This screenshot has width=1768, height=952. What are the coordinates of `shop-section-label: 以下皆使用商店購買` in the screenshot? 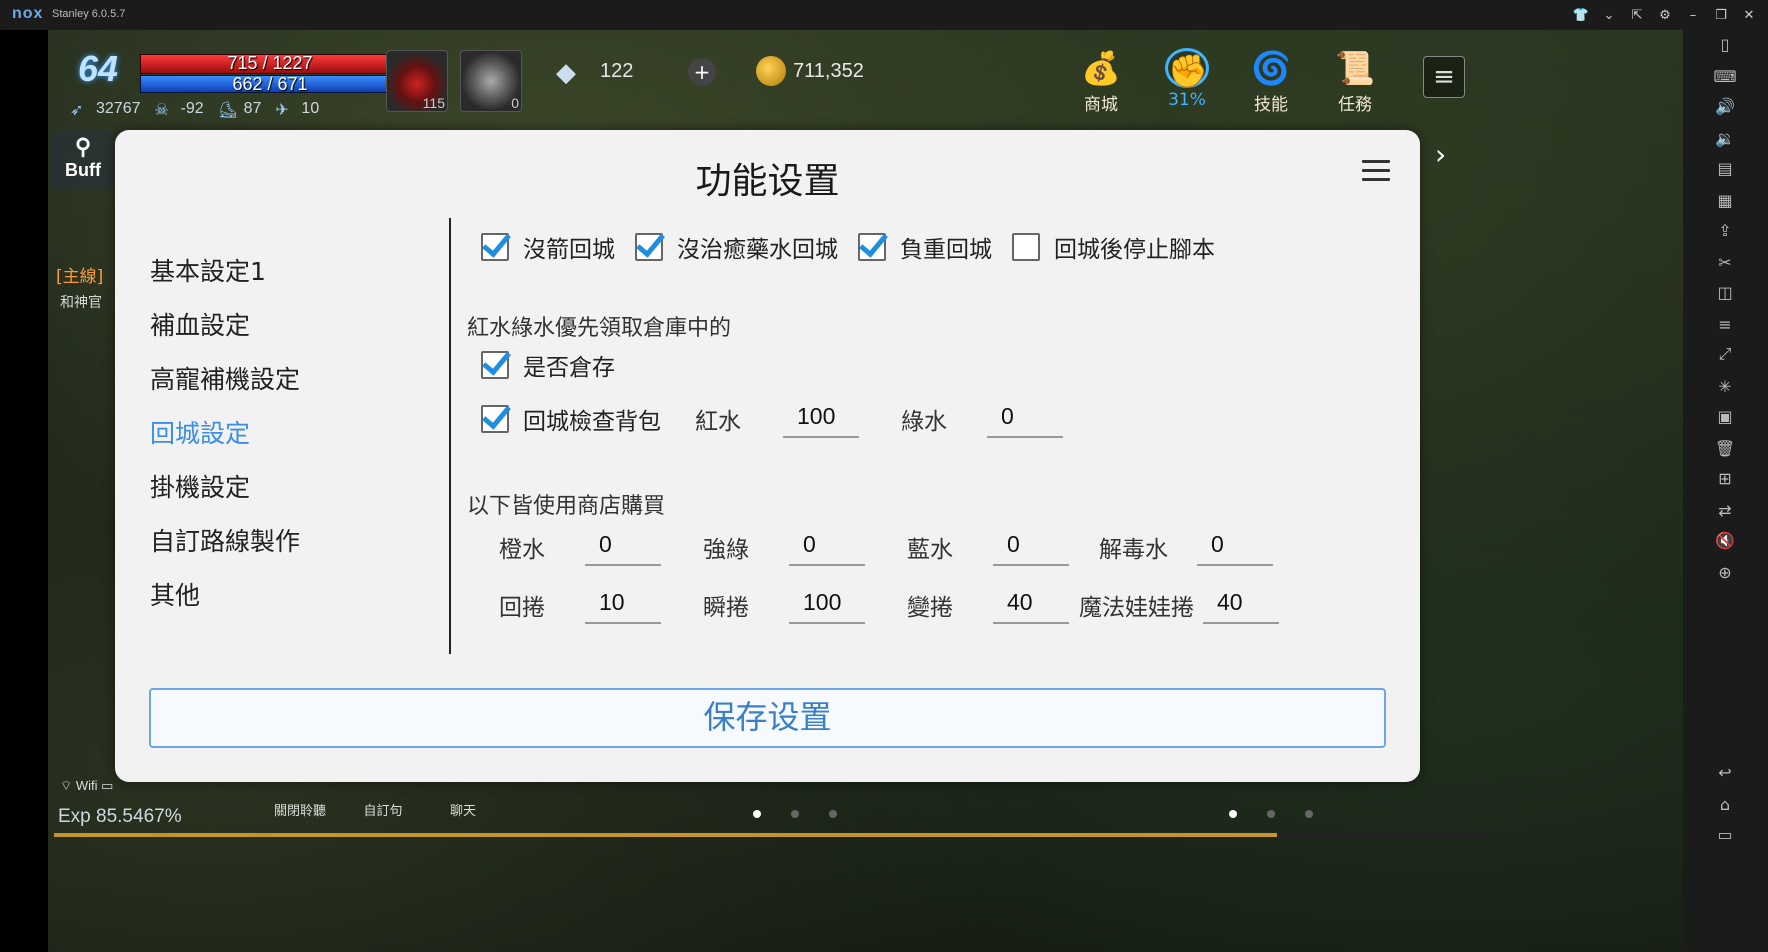 It's located at (566, 506).